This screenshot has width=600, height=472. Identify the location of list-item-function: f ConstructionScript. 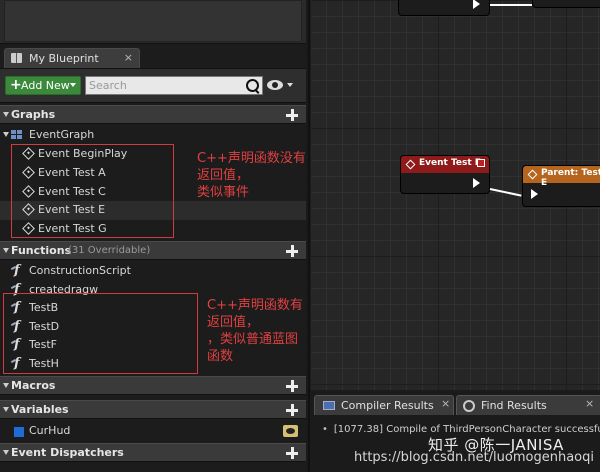
(153, 271).